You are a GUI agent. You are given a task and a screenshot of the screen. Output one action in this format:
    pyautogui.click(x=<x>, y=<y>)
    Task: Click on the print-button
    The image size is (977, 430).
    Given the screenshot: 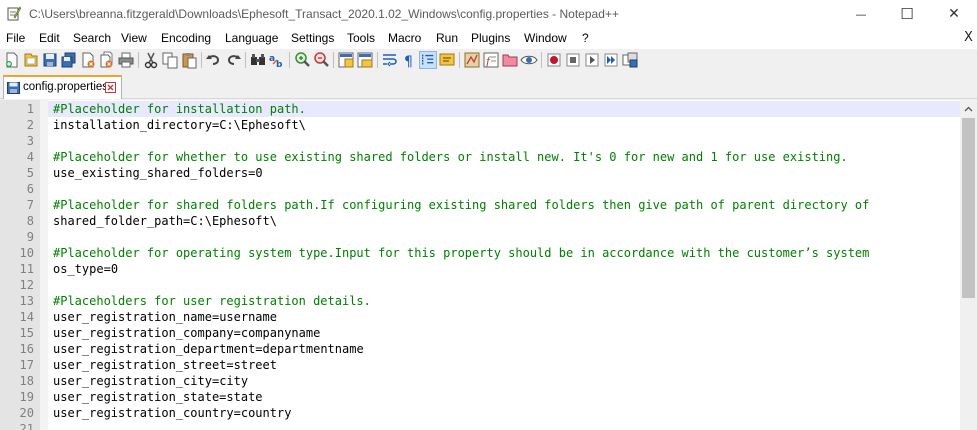 What is the action you would take?
    pyautogui.click(x=126, y=60)
    